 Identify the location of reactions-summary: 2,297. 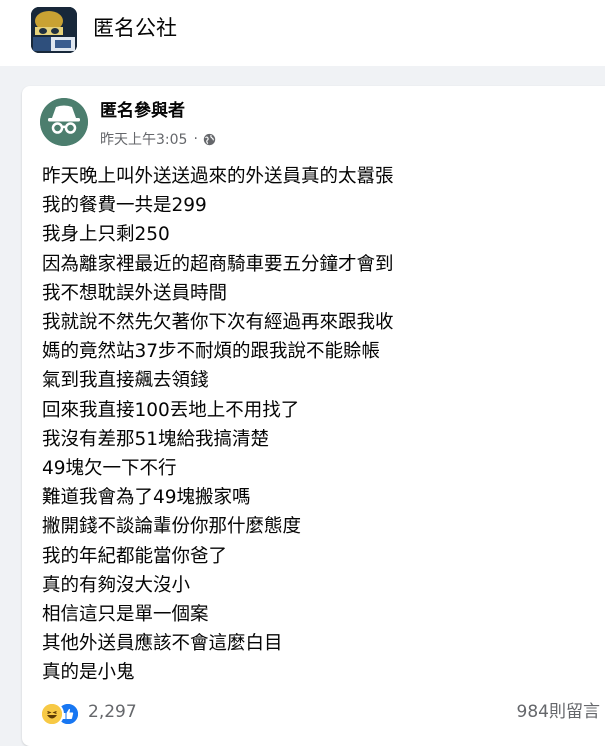
(88, 712).